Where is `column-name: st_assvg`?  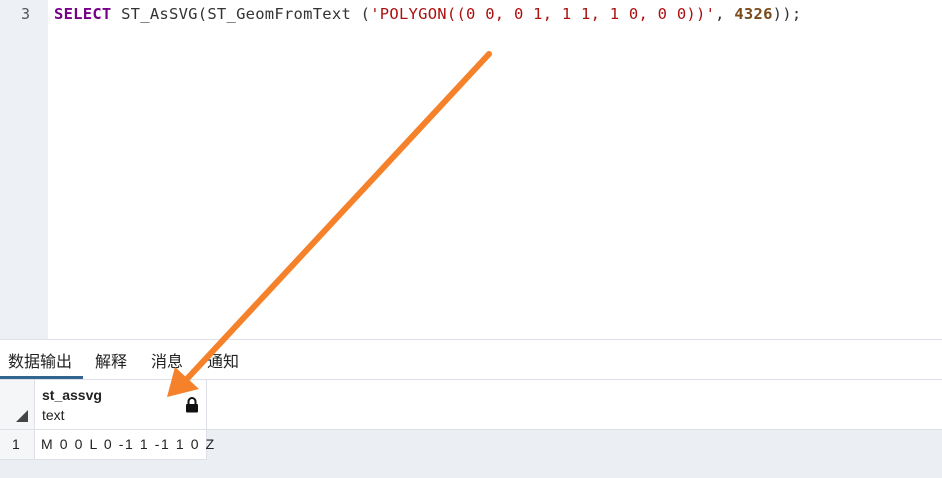 column-name: st_assvg is located at coordinates (72, 395).